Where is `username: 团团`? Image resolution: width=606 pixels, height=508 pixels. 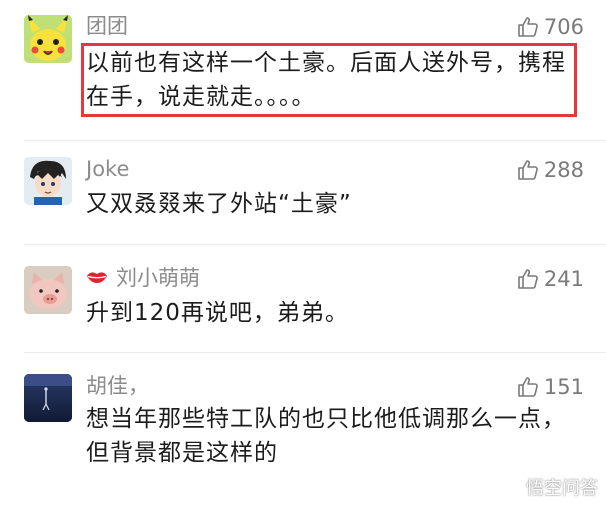 username: 团团 is located at coordinates (107, 26).